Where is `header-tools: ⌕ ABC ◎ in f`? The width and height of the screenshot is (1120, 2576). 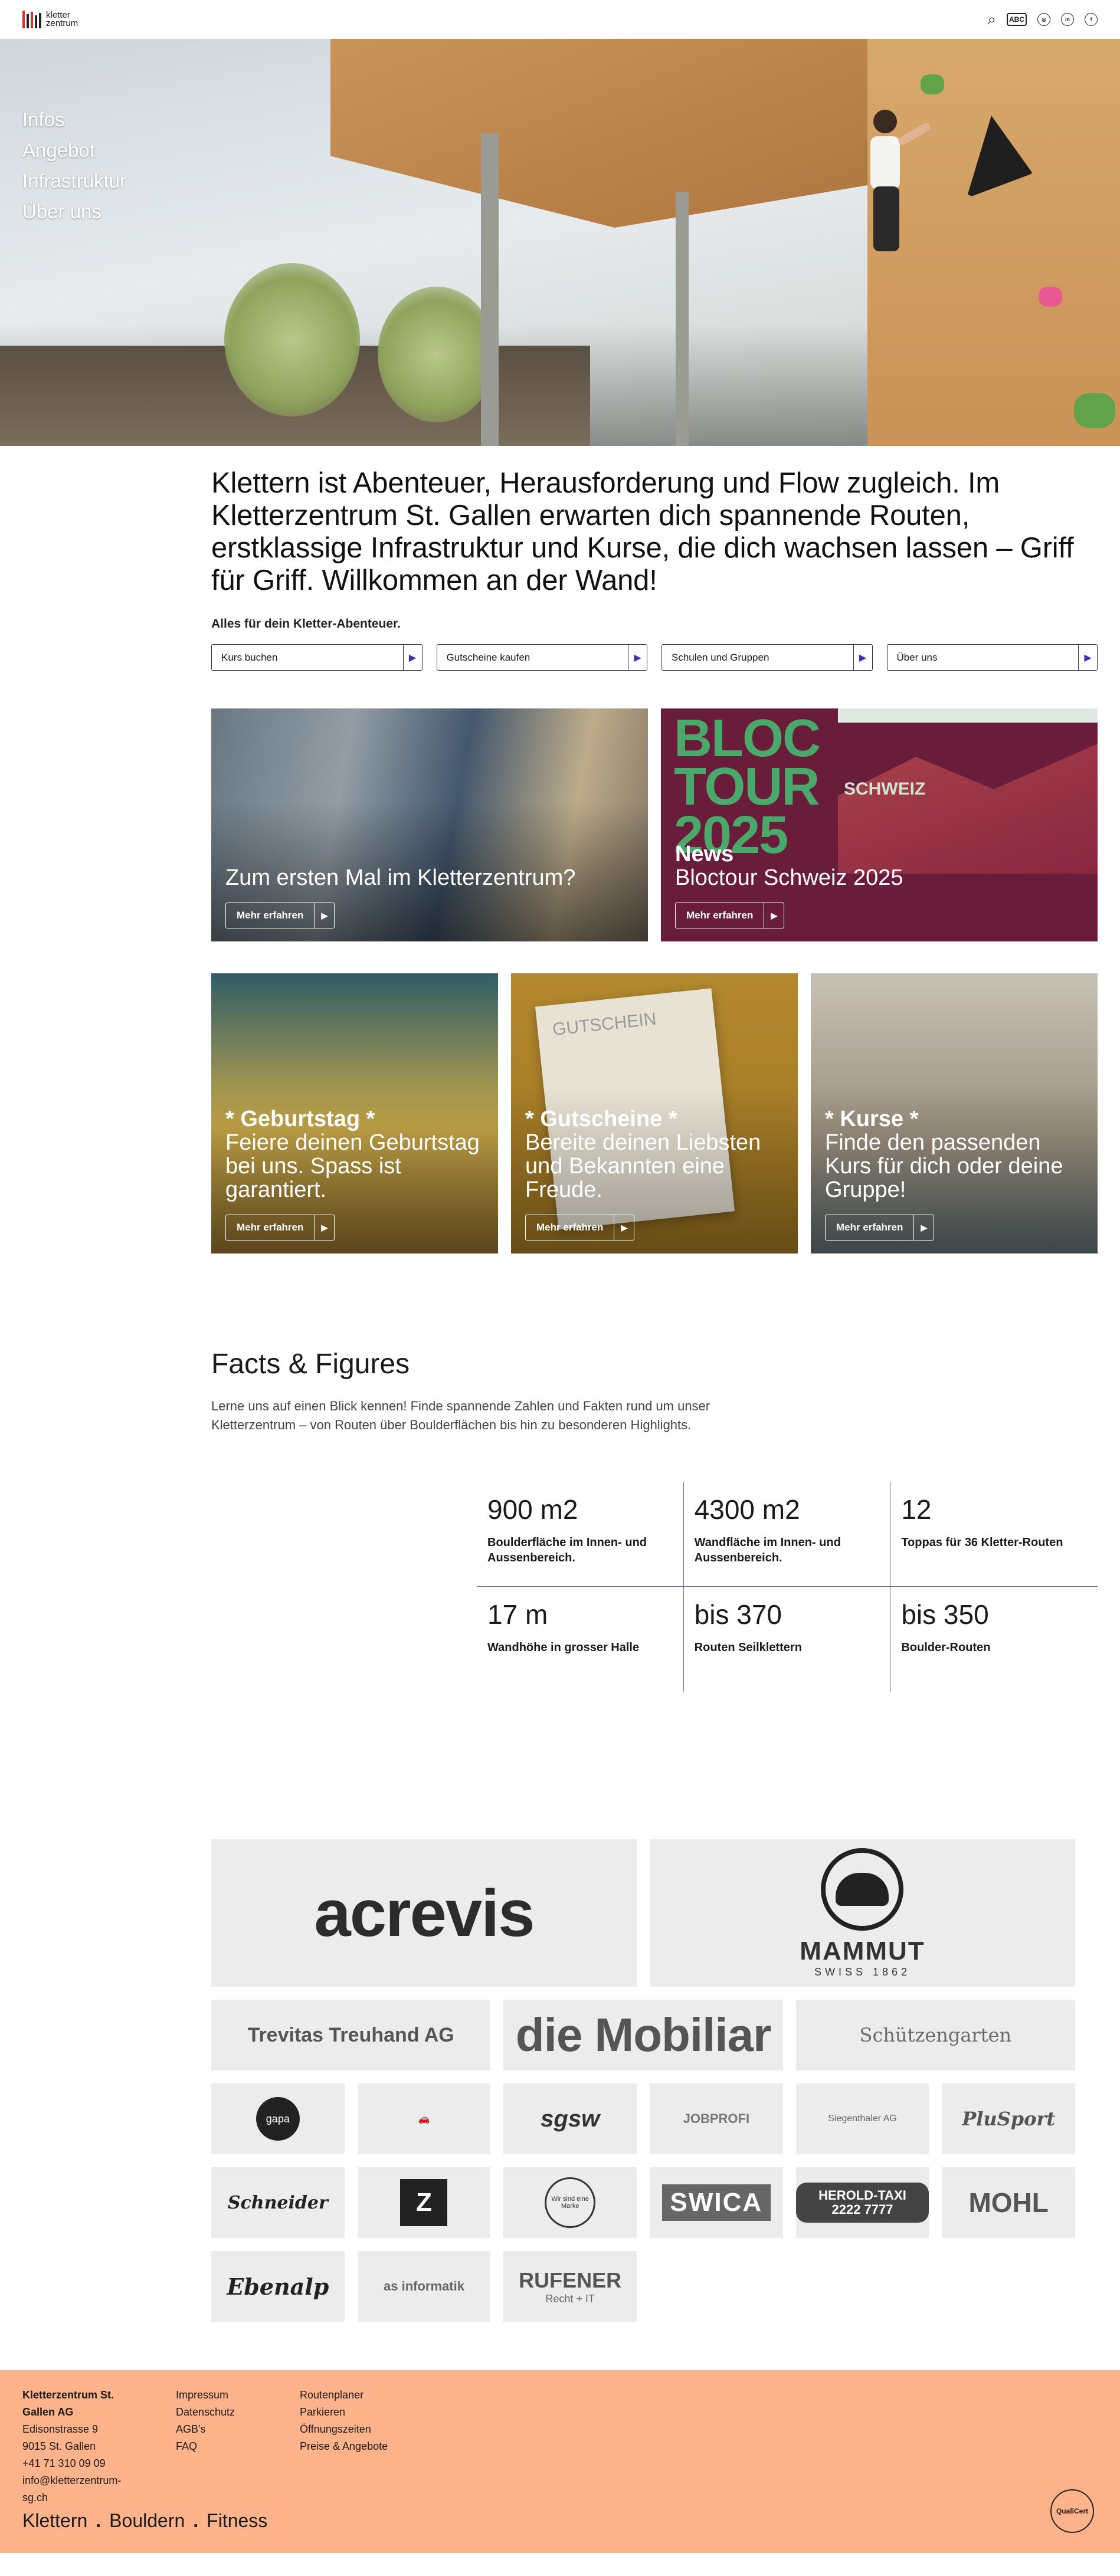 header-tools: ⌕ ABC ◎ in f is located at coordinates (1042, 19).